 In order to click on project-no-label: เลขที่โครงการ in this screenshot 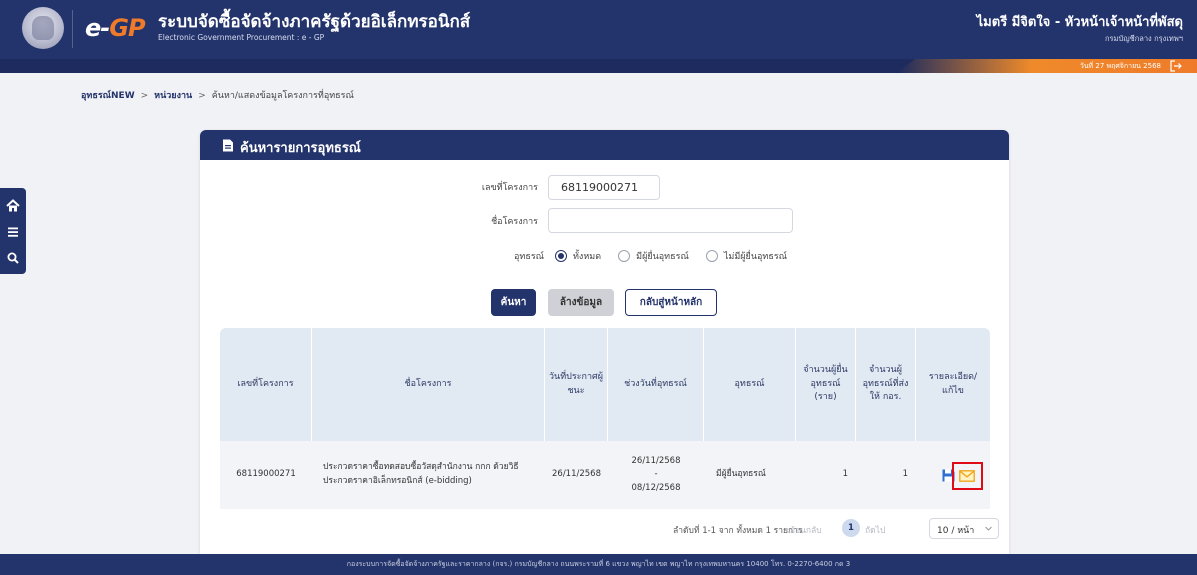, I will do `click(509, 188)`.